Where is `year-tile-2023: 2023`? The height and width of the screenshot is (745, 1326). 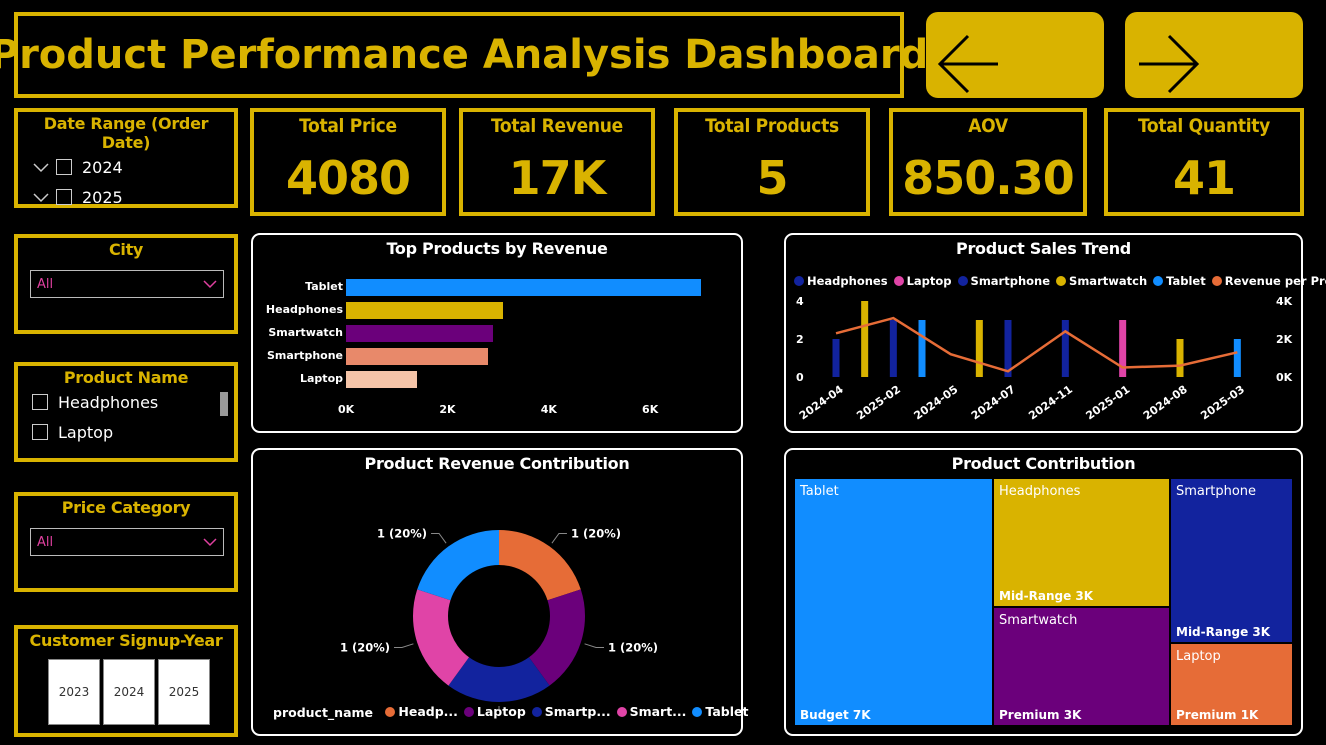 year-tile-2023: 2023 is located at coordinates (74, 692).